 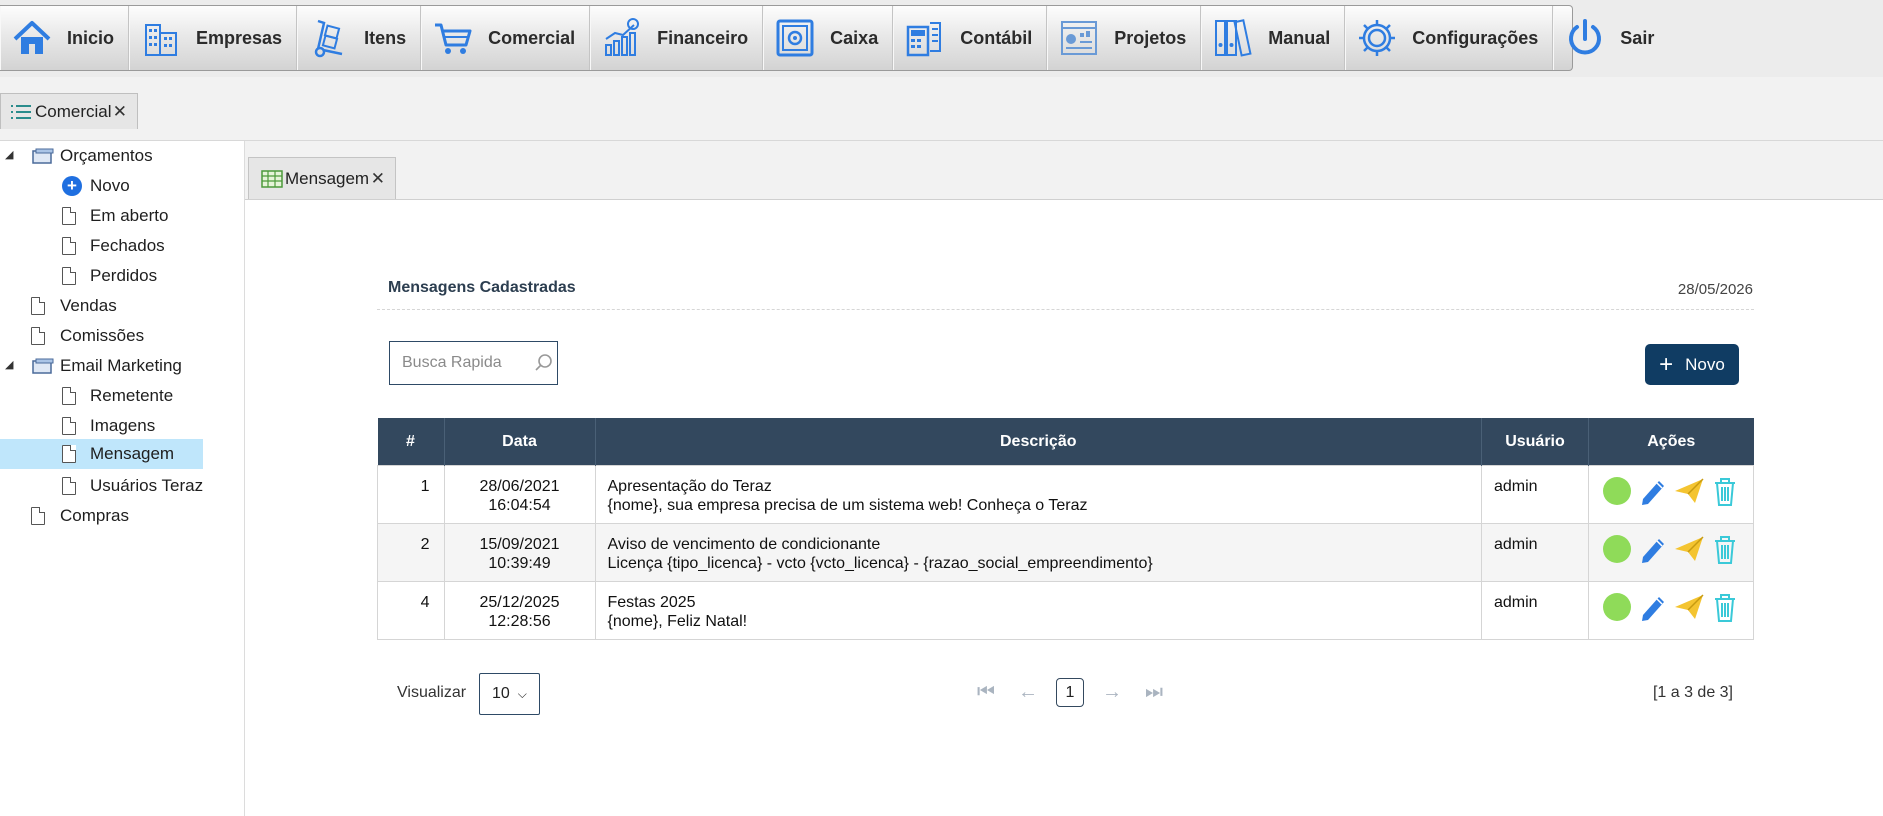 I want to click on last-page-icon: ⏭, so click(x=1154, y=692).